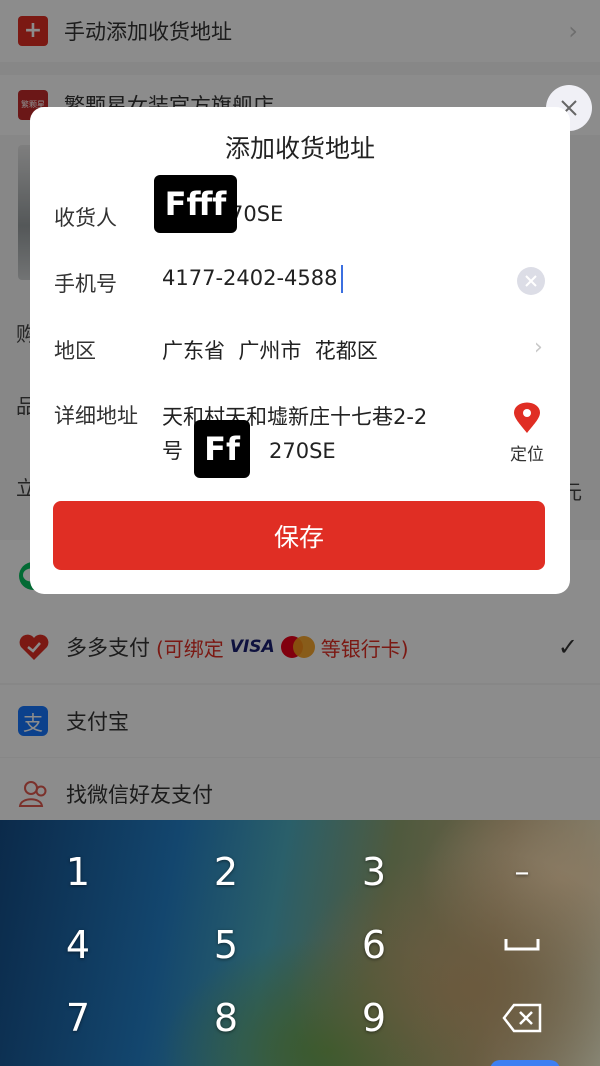 Image resolution: width=600 pixels, height=1066 pixels. Describe the element at coordinates (226, 1018) in the screenshot. I see `key-8: 8` at that location.